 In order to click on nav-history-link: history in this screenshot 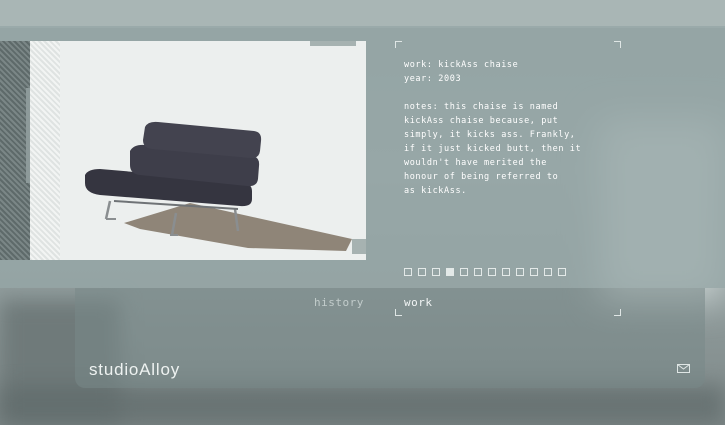, I will do `click(339, 302)`.